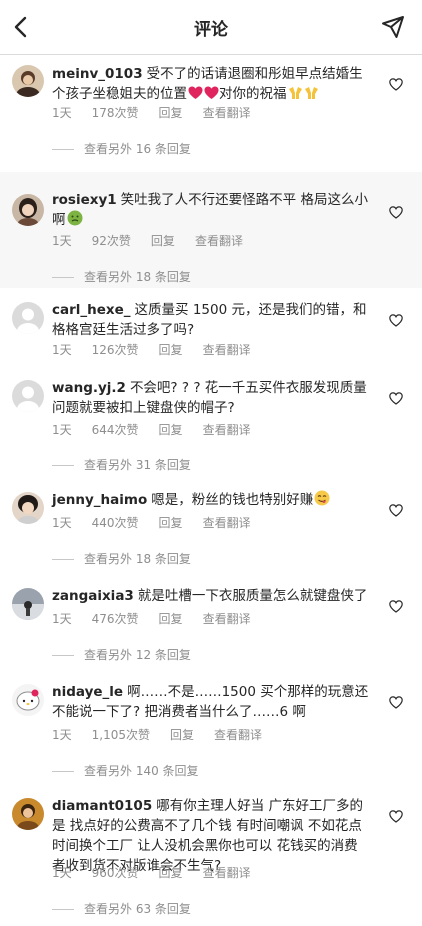 This screenshot has width=422, height=926. What do you see at coordinates (125, 770) in the screenshot?
I see `view-replies-link: 查看另外 140 条回复` at bounding box center [125, 770].